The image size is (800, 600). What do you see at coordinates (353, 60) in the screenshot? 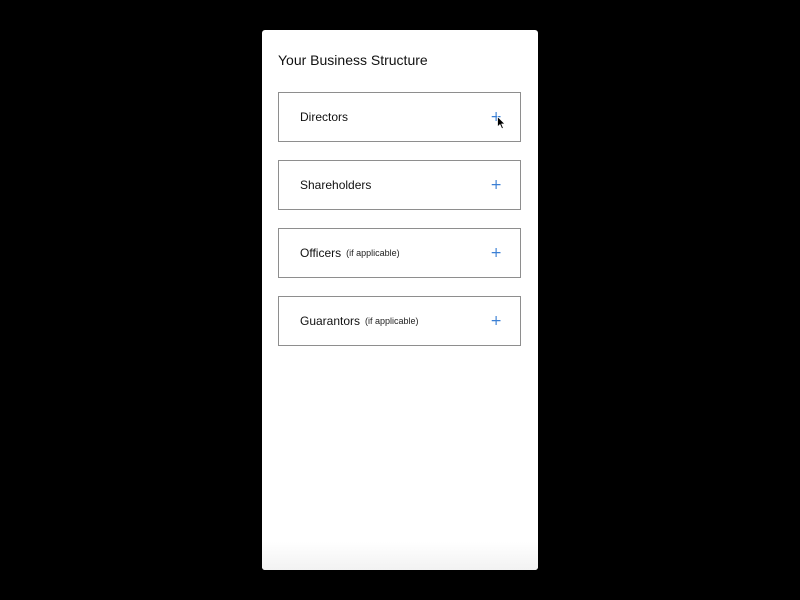
I see `page-title: Your Business Structure` at bounding box center [353, 60].